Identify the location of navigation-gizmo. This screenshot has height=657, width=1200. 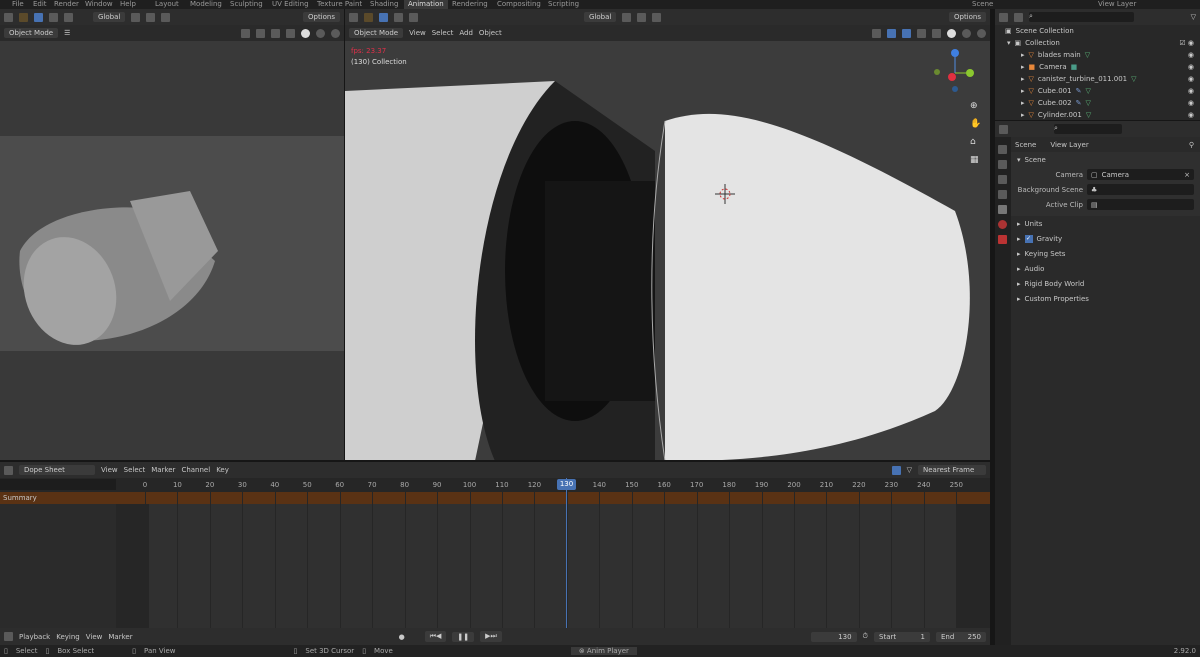
(955, 70).